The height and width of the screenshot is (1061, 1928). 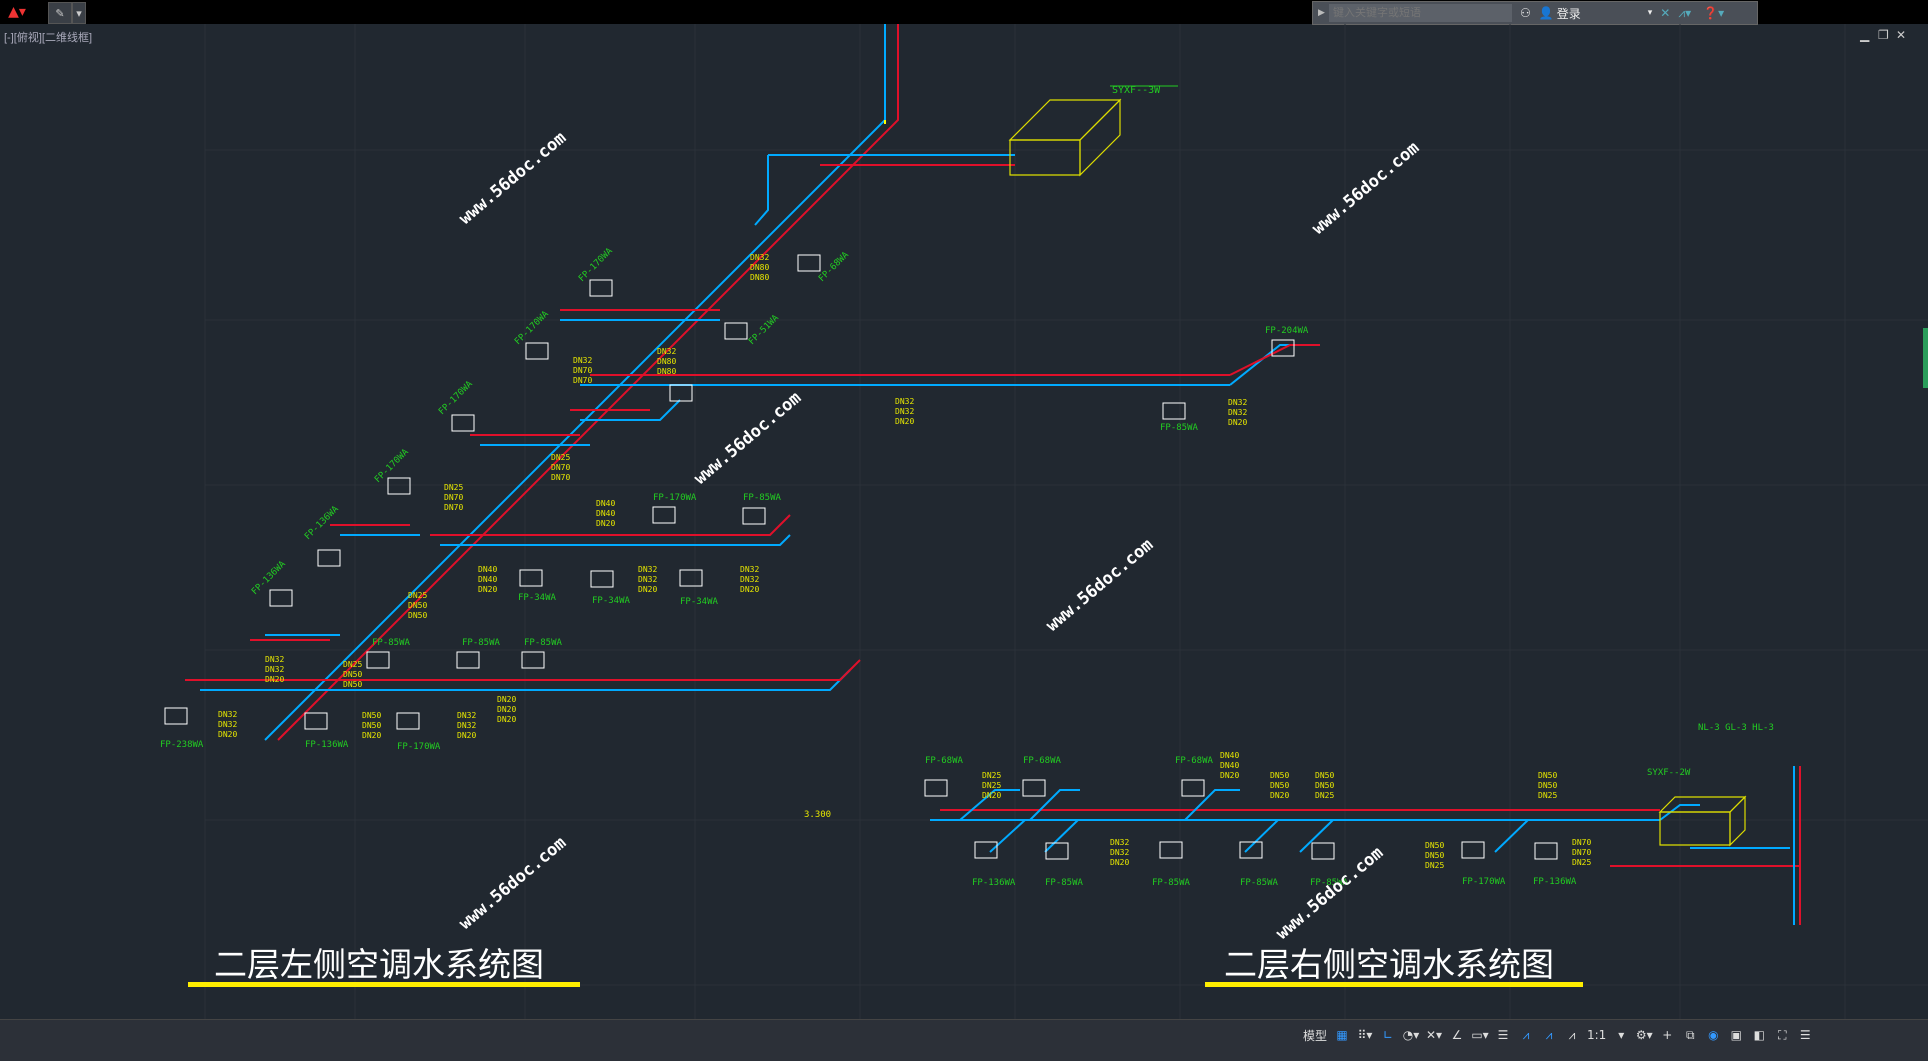 I want to click on annotation-scale-icon: ⩘, so click(x=1572, y=1035).